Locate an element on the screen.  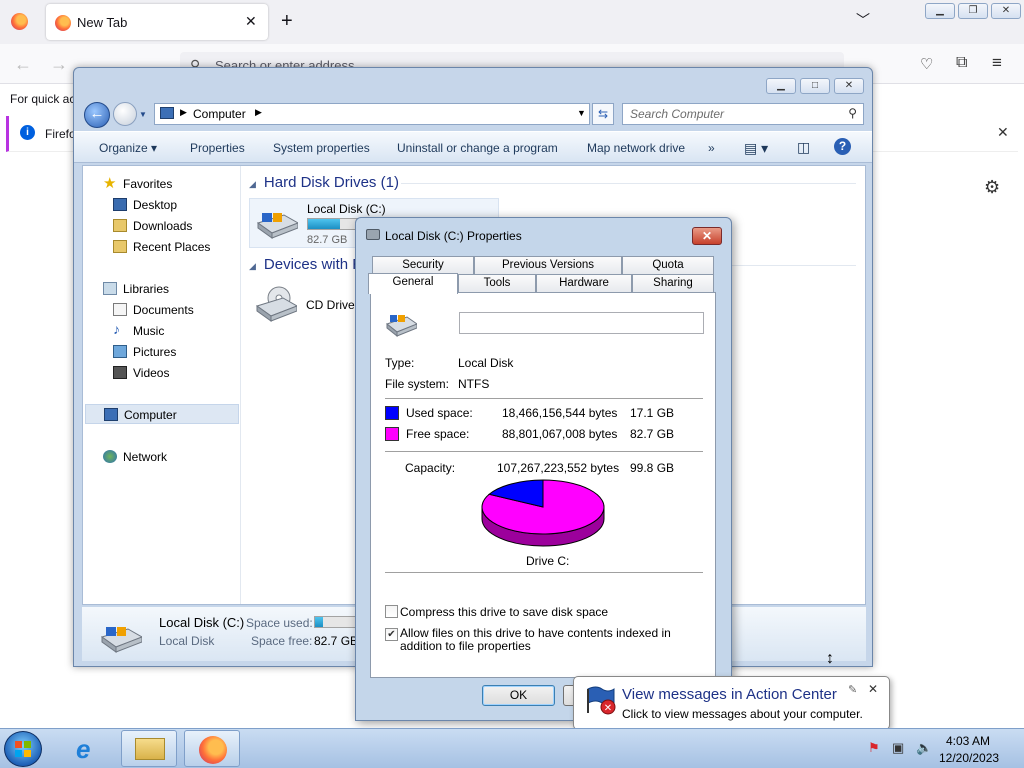
pocket-icon: ♡ is located at coordinates (926, 64).